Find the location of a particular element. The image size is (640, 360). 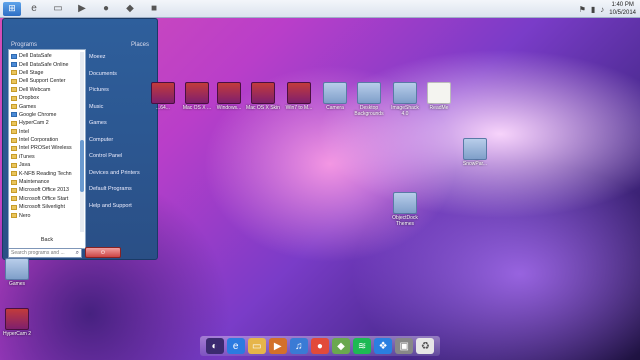

desktop-icon: Mac OS X Skin is located at coordinates (263, 96).